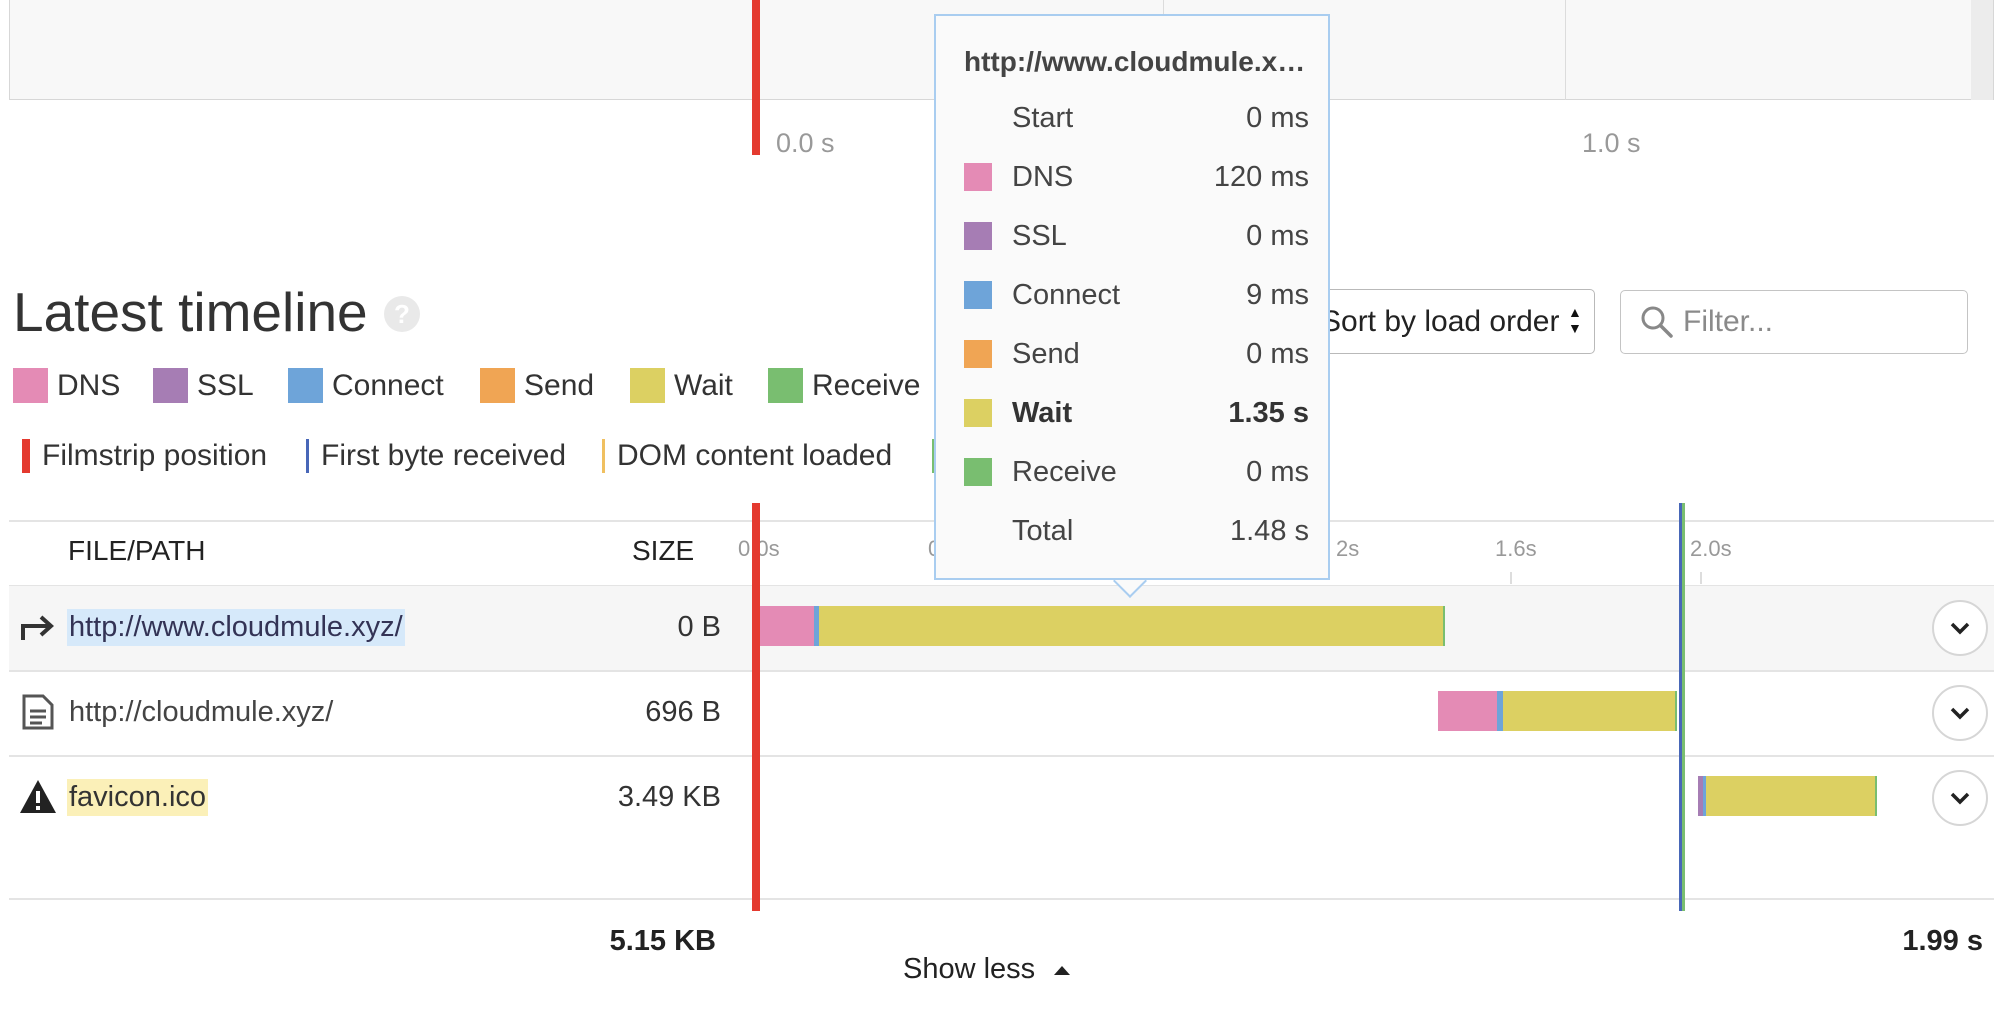 The image size is (1999, 1010). What do you see at coordinates (155, 455) in the screenshot?
I see `legend-label: Filmstrip position` at bounding box center [155, 455].